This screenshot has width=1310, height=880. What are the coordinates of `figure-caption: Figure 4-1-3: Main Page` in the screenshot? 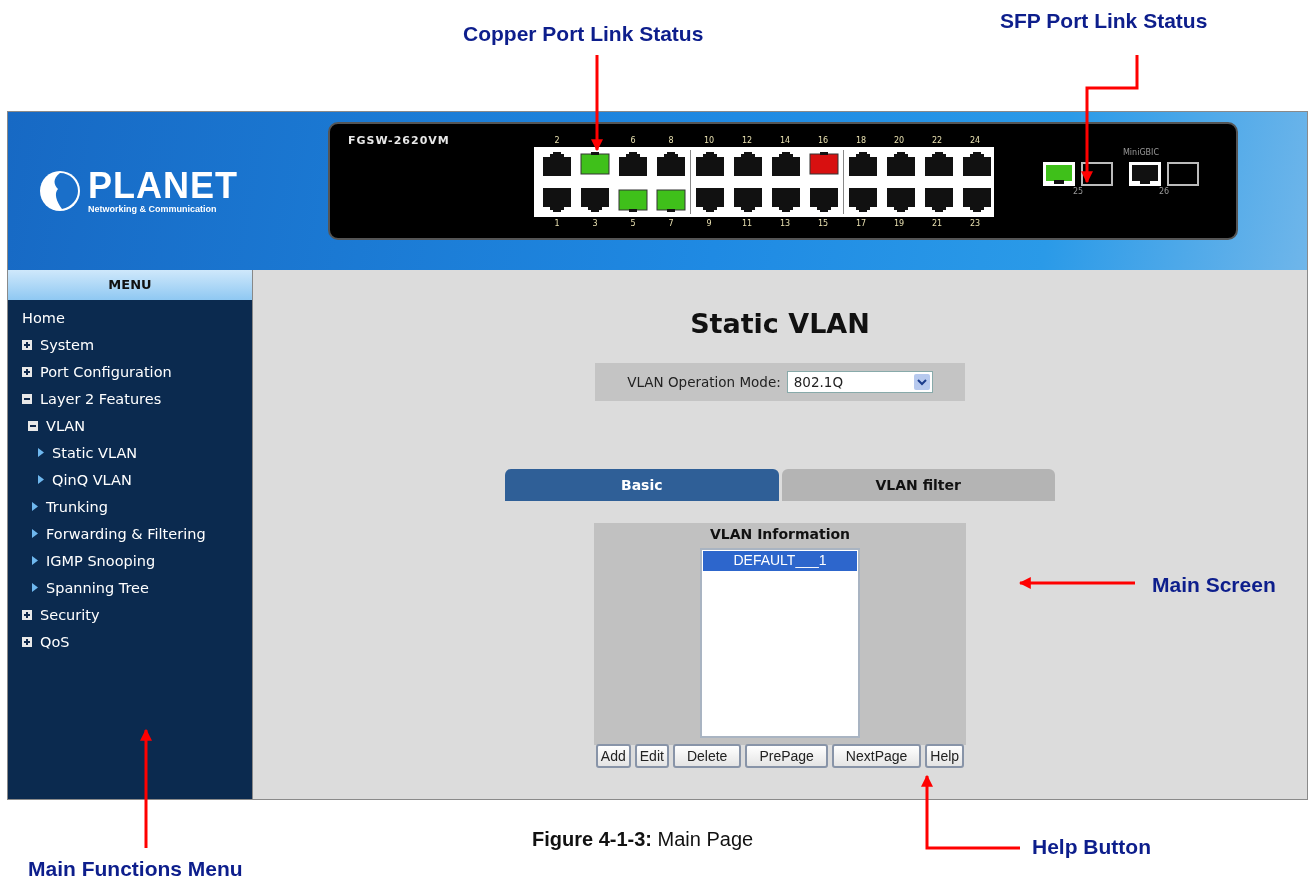 It's located at (643, 839).